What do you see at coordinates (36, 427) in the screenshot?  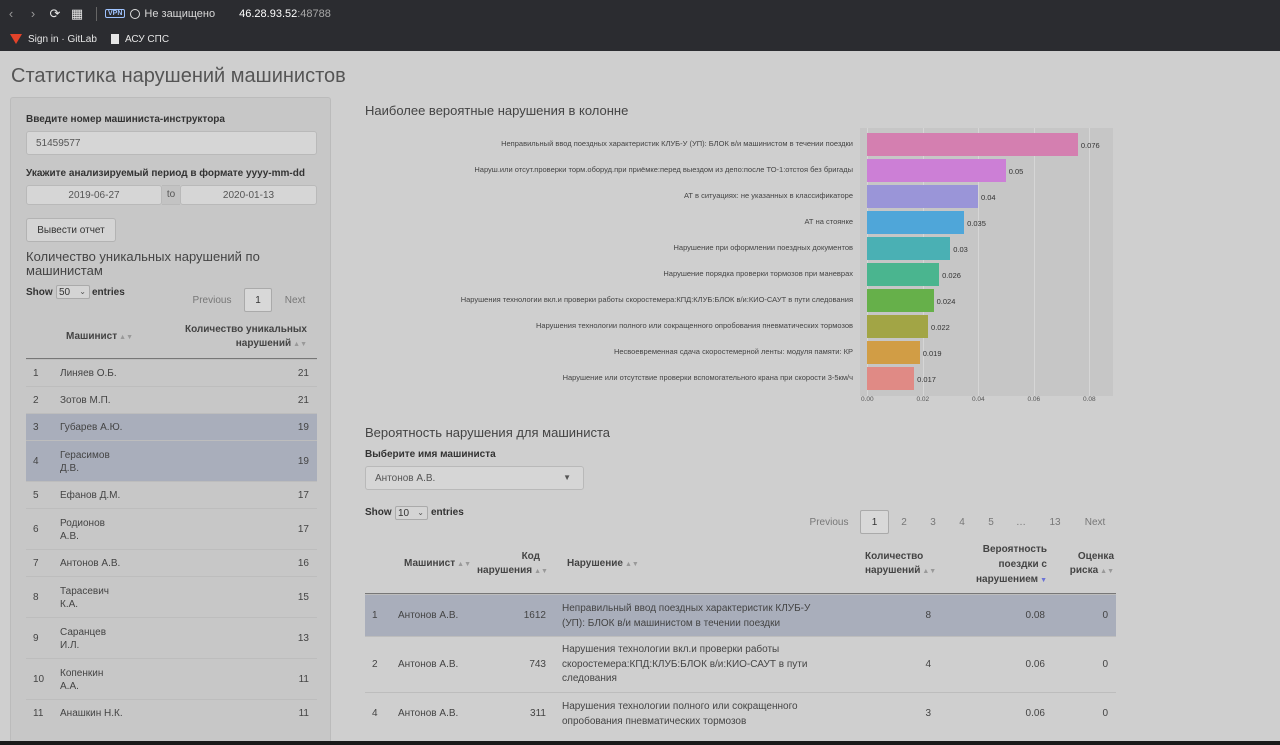 I see `row-index: 3` at bounding box center [36, 427].